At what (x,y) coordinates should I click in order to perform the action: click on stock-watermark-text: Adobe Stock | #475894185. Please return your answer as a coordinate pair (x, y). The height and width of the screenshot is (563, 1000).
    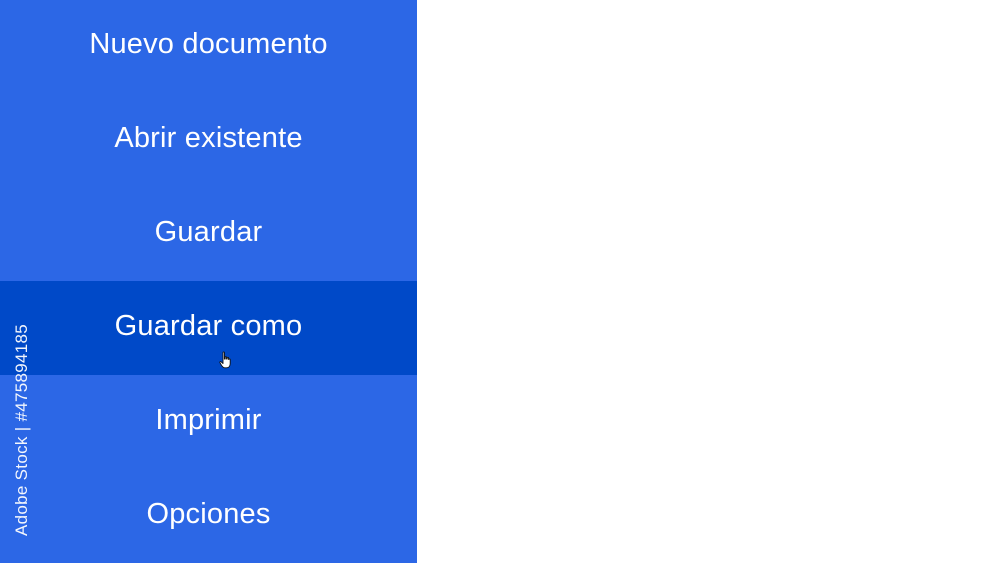
    Looking at the image, I should click on (22, 430).